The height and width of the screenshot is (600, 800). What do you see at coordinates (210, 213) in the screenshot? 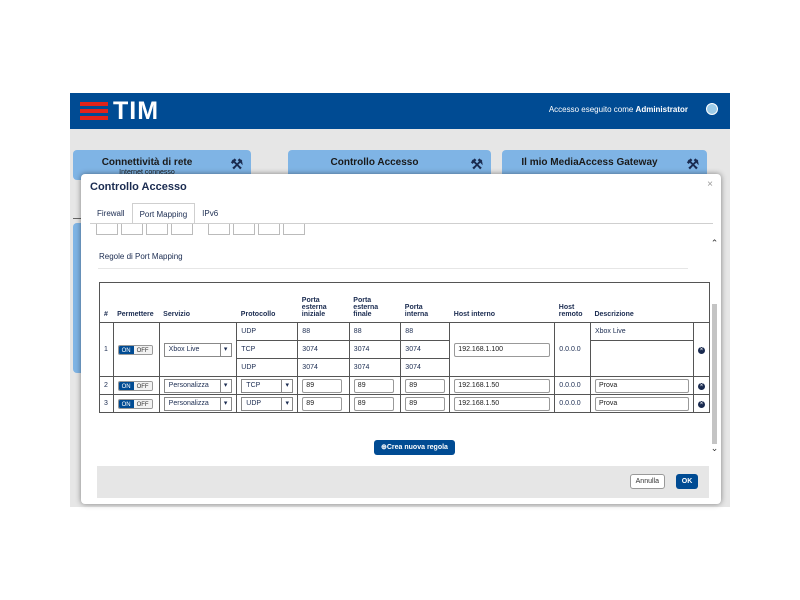
I see `tab-ipv6: IPv6` at bounding box center [210, 213].